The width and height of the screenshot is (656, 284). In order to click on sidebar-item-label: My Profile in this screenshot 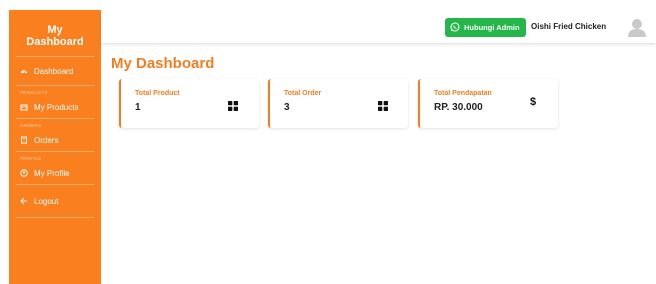, I will do `click(52, 173)`.